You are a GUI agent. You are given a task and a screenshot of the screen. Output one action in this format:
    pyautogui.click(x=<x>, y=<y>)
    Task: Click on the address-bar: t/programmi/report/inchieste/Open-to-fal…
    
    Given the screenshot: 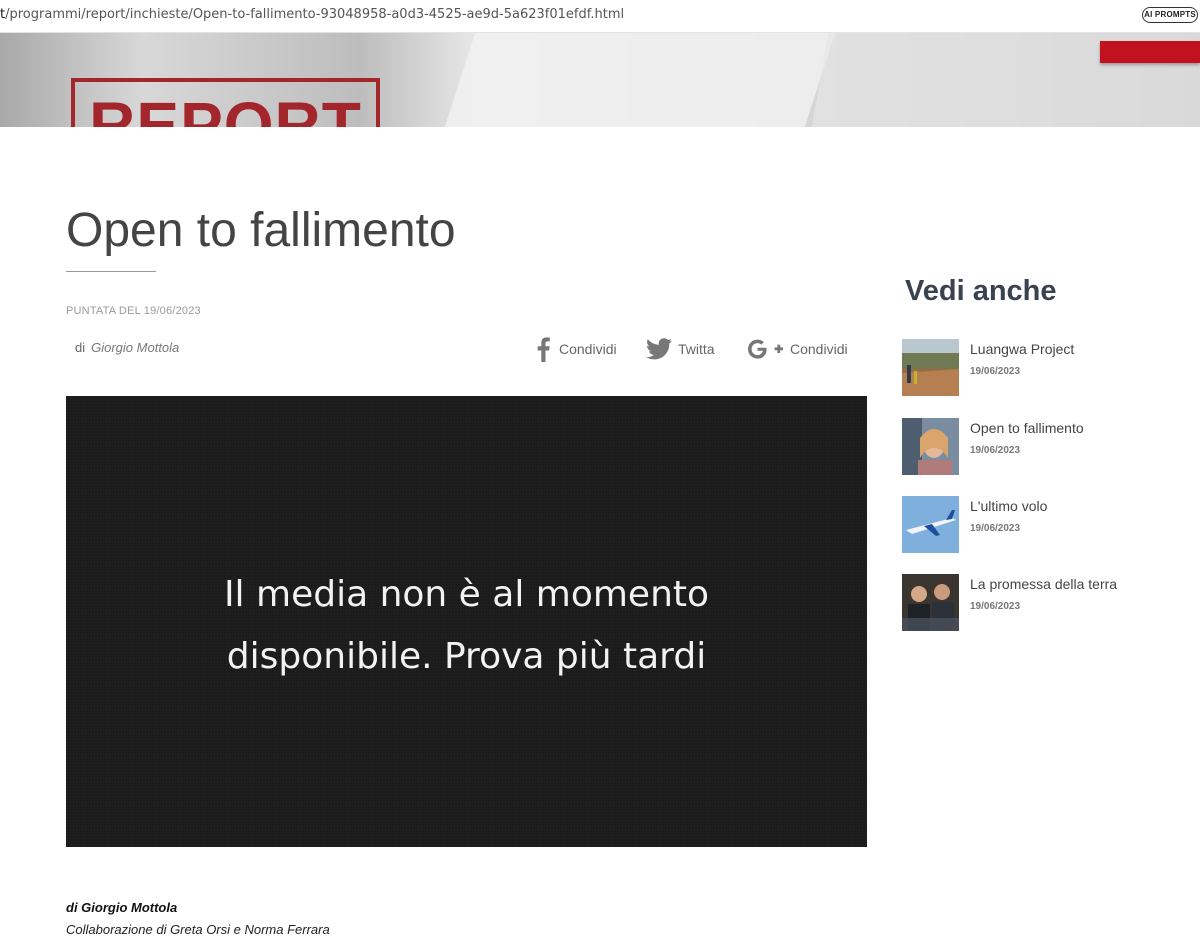 What is the action you would take?
    pyautogui.click(x=600, y=16)
    